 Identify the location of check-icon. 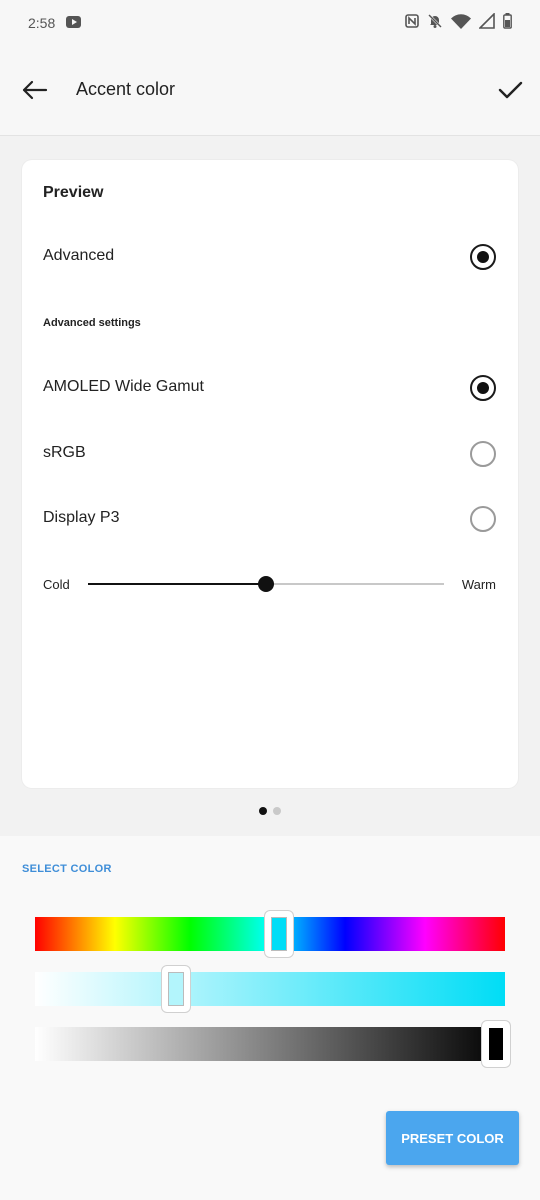
(510, 90).